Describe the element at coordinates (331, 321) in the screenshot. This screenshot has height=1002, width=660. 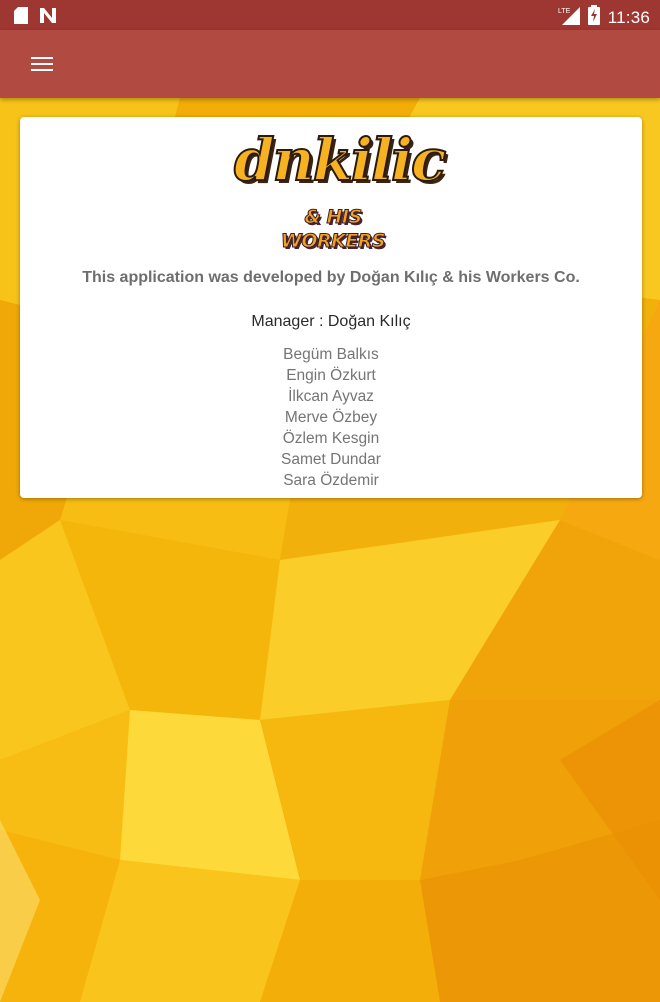
I see `manager-text: Manager : Doğan Kılıç` at that location.